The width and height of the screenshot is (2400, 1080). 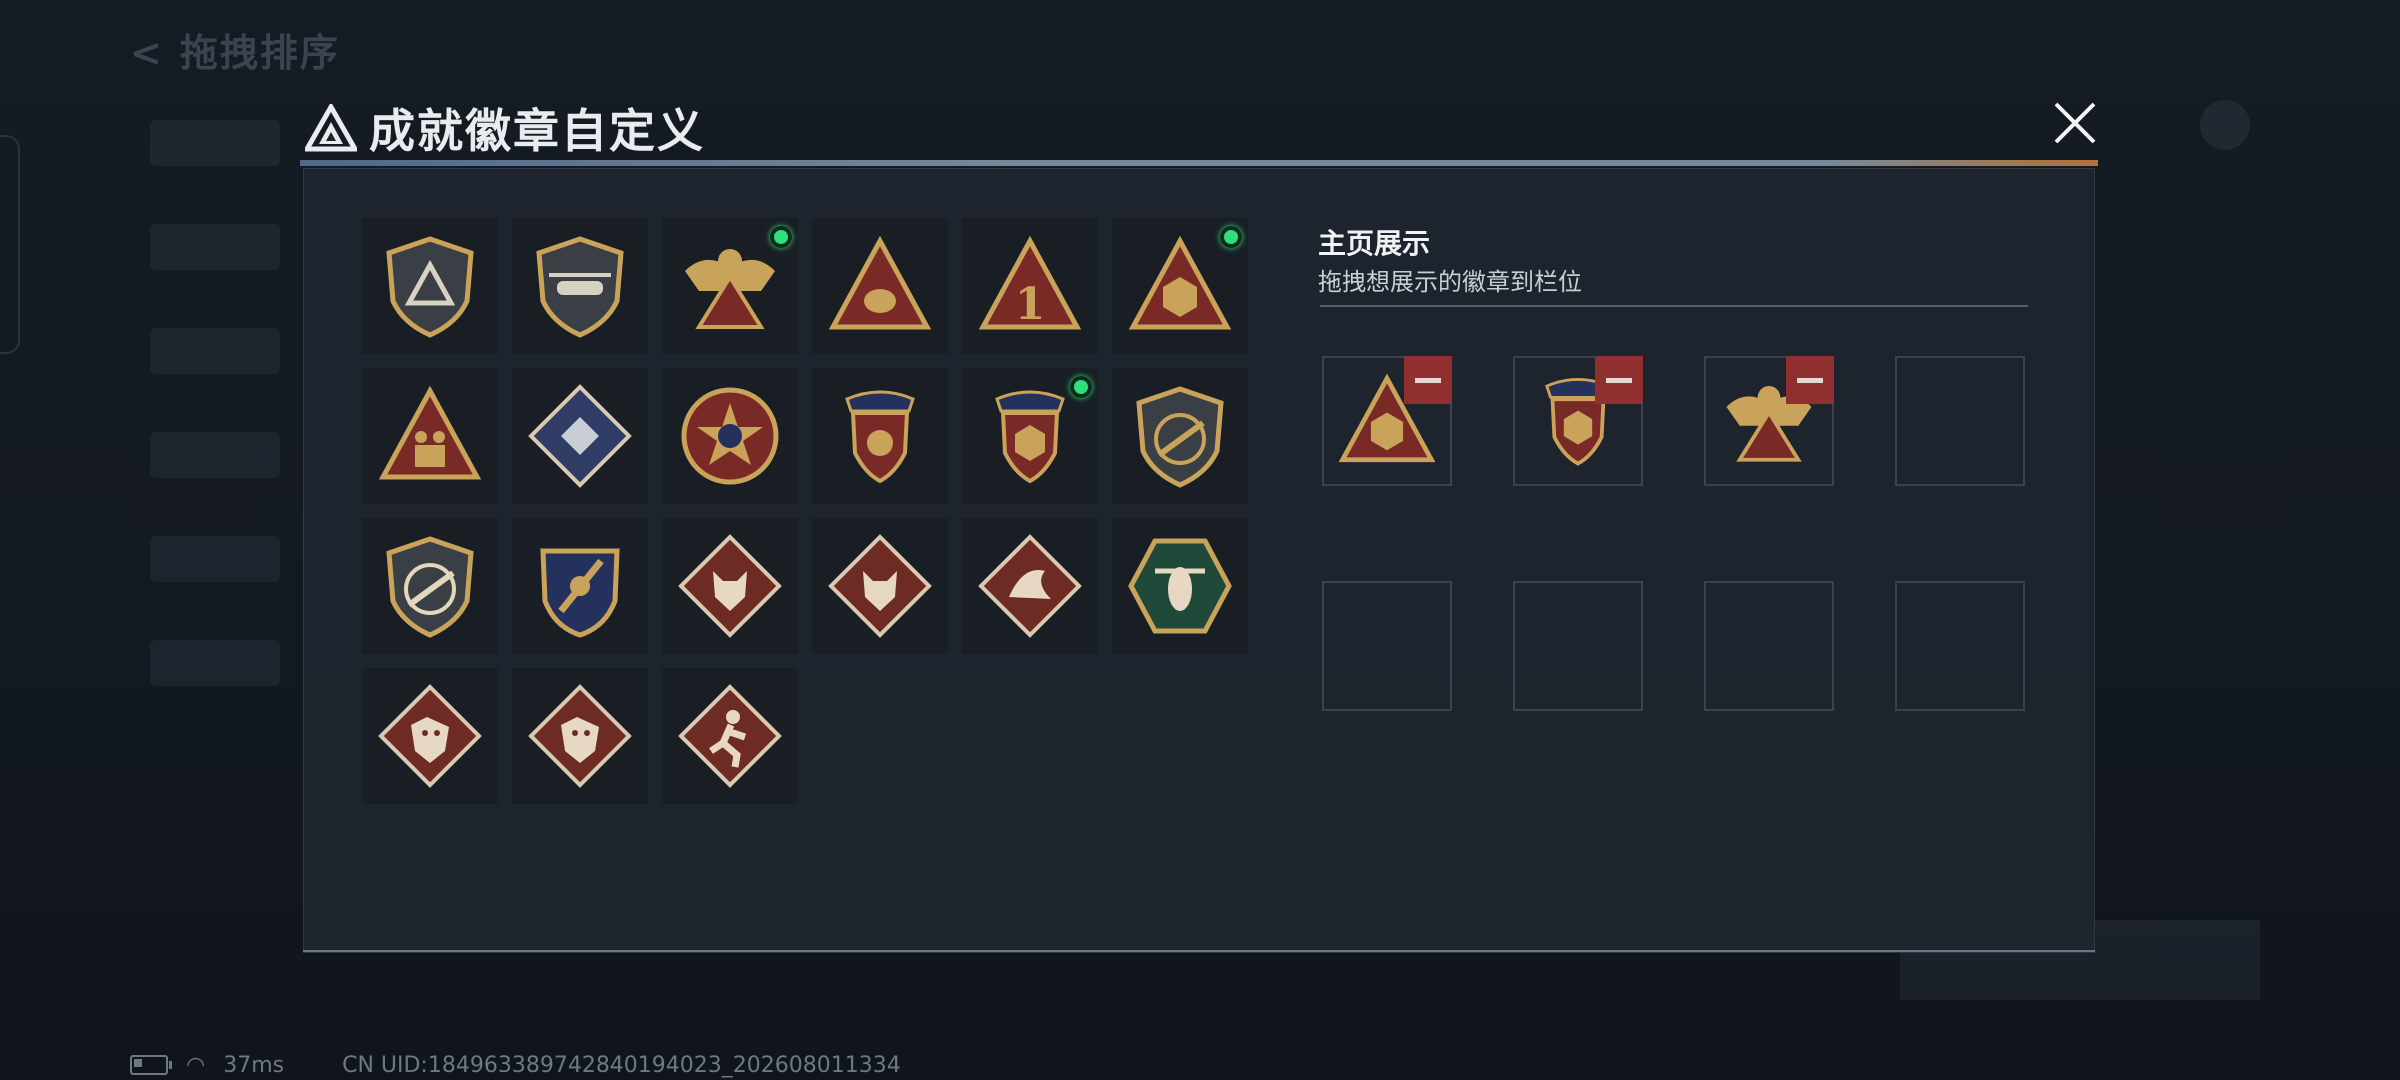 What do you see at coordinates (430, 432) in the screenshot?
I see `soldiers-triangle-badge-icon` at bounding box center [430, 432].